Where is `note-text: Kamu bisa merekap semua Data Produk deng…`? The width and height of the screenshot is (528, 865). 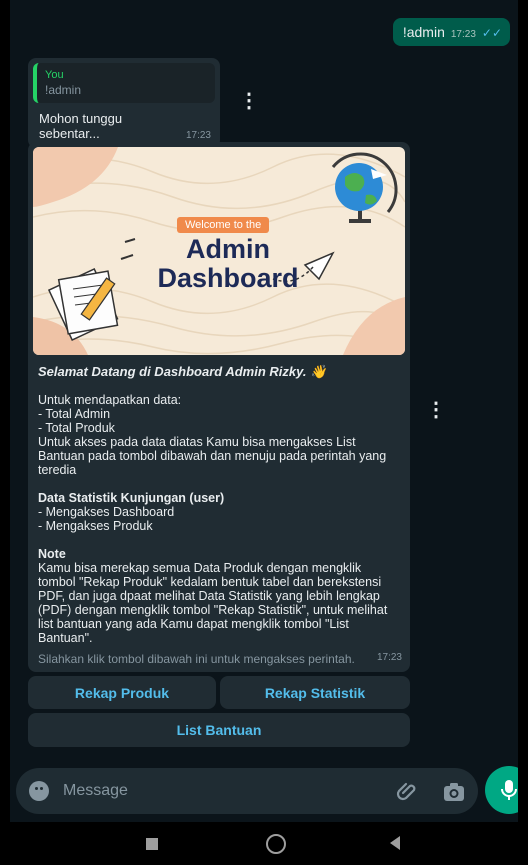
note-text: Kamu bisa merekap semua Data Produk deng… is located at coordinates (213, 603).